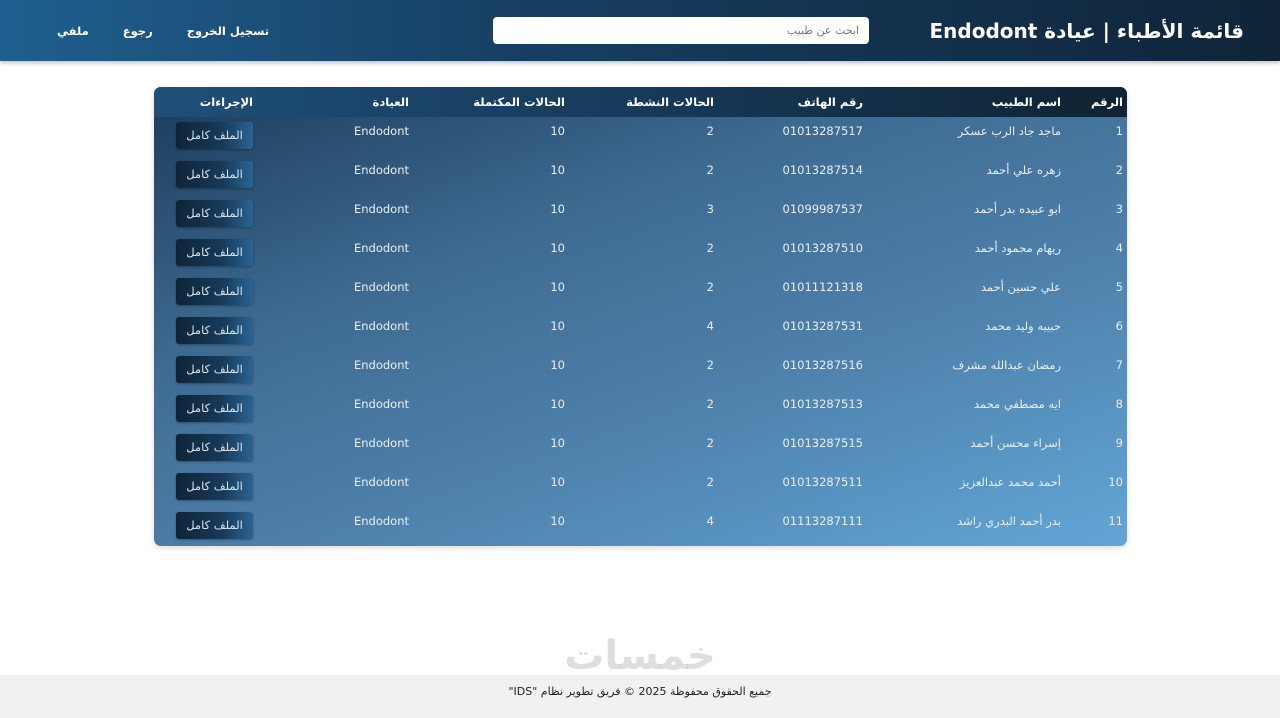  I want to click on cell-phone: 01013287515, so click(822, 443).